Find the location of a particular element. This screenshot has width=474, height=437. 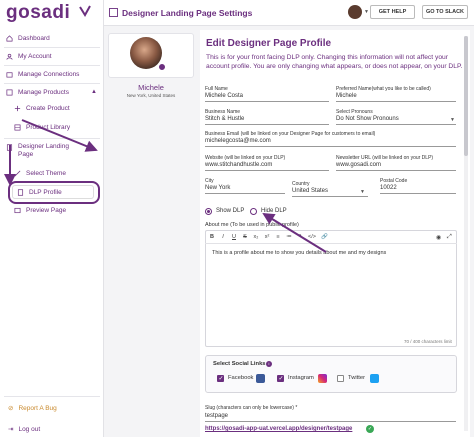

facebook-icon is located at coordinates (260, 378).